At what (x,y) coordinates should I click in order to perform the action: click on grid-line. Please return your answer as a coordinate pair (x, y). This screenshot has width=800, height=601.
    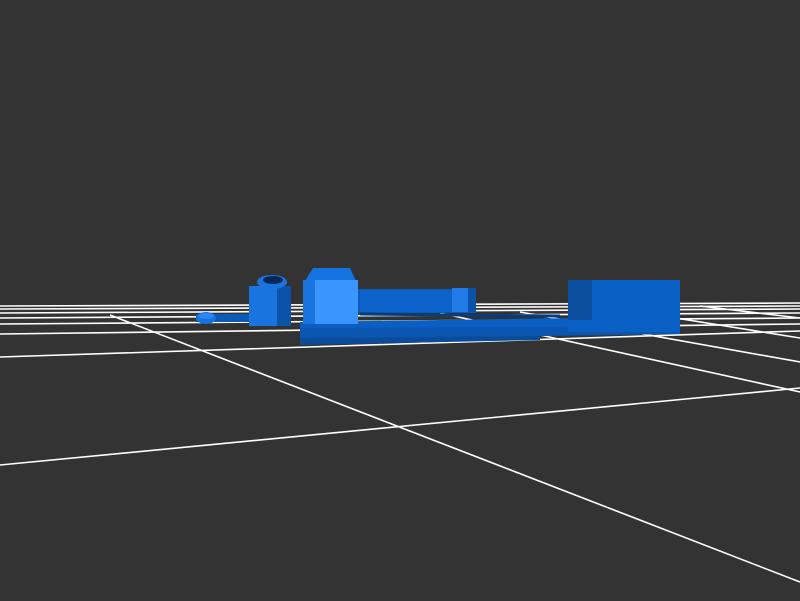
    Looking at the image, I should click on (750, 312).